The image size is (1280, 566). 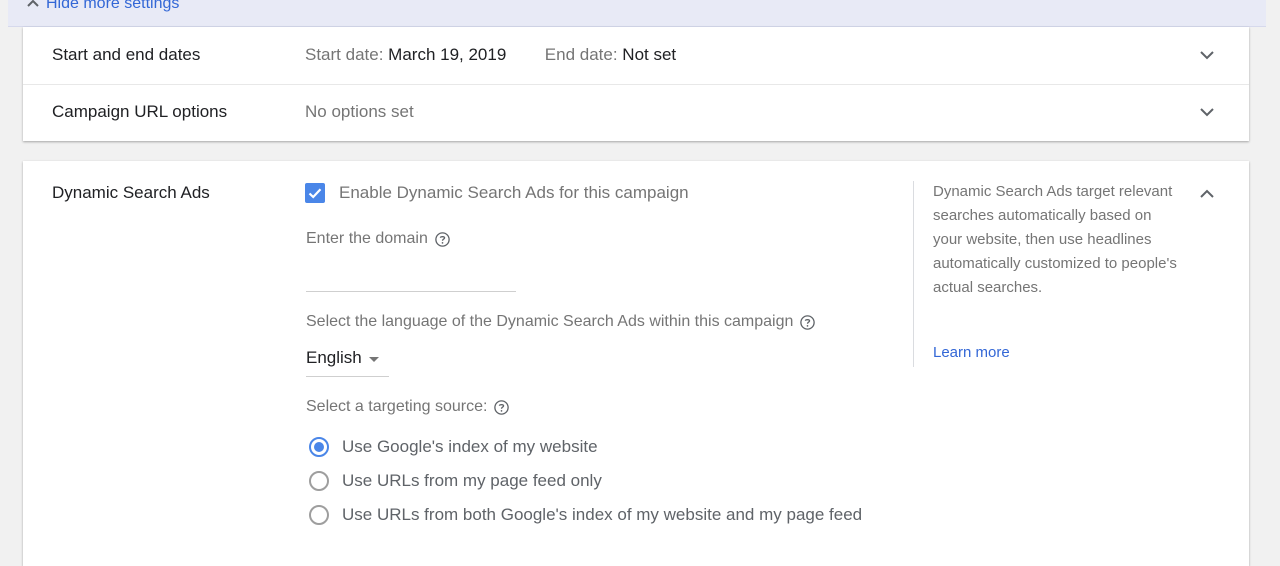 What do you see at coordinates (374, 359) in the screenshot?
I see `caret-down-icon` at bounding box center [374, 359].